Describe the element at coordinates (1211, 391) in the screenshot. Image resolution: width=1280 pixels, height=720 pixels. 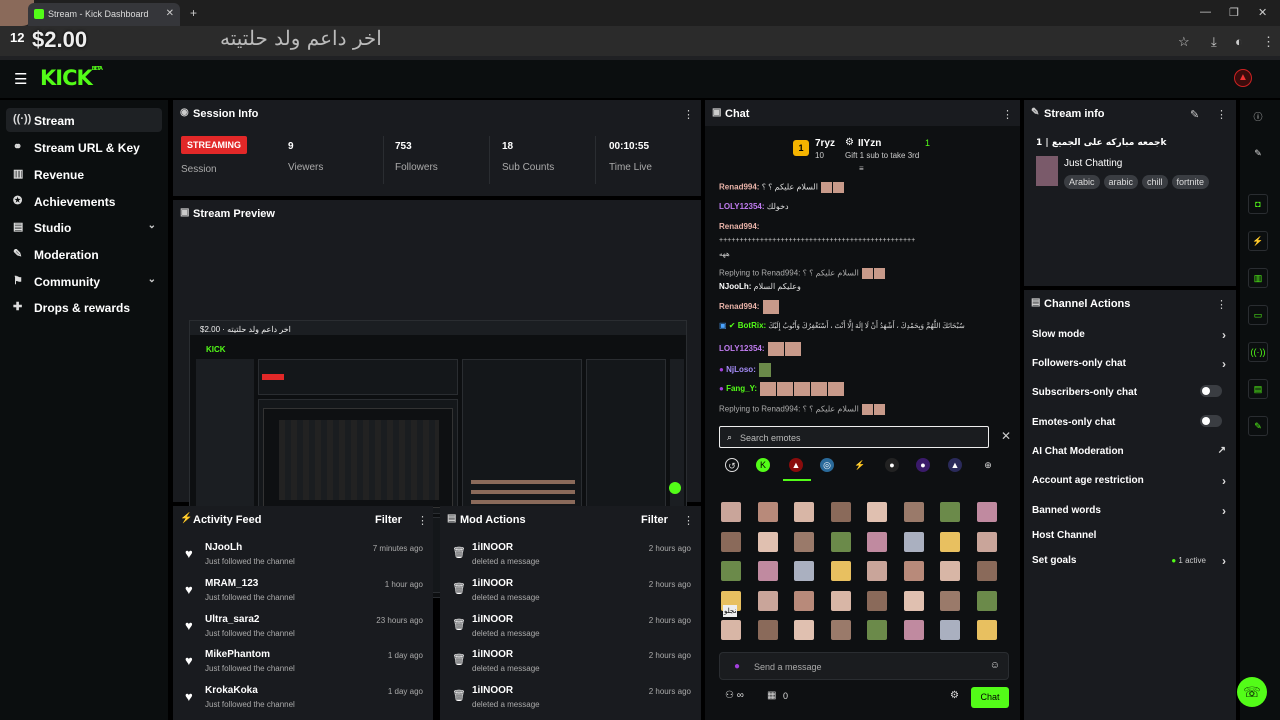
I see `subscribers-only-toggle` at that location.